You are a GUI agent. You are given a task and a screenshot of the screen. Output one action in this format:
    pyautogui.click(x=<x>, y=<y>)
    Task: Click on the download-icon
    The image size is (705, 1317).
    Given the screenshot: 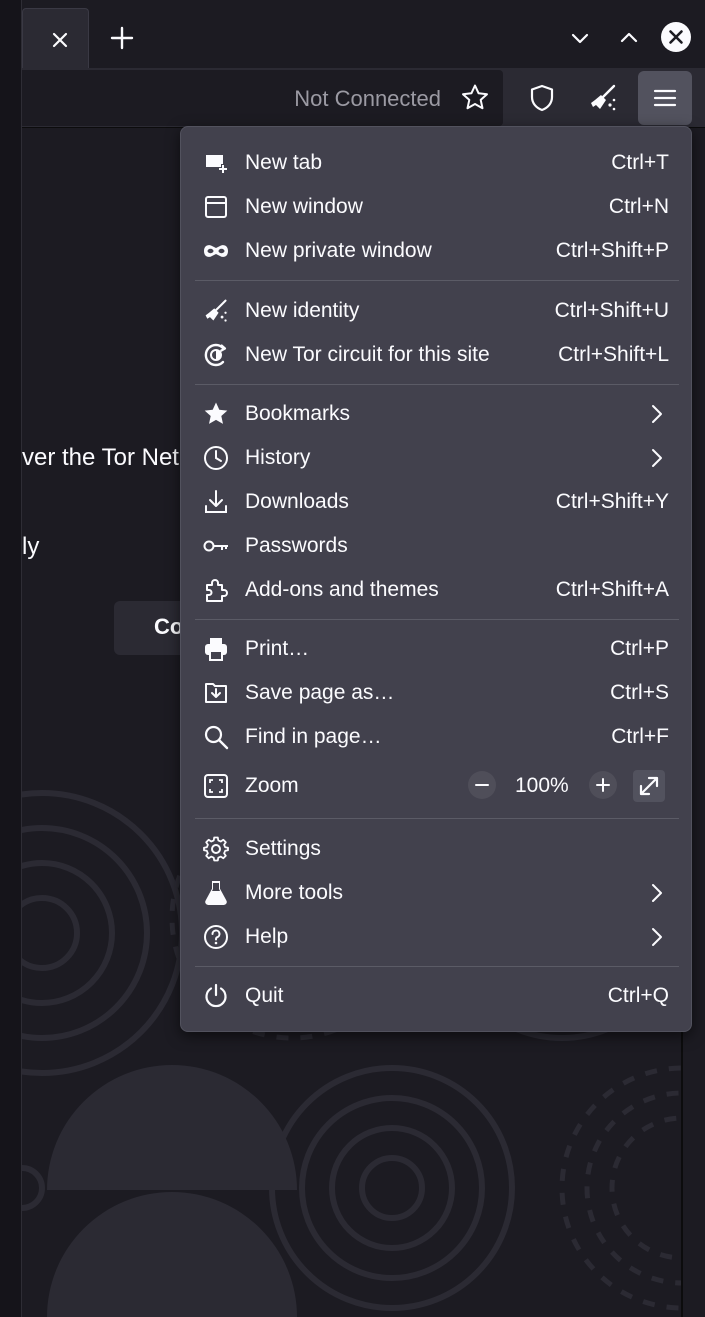 What is the action you would take?
    pyautogui.click(x=216, y=501)
    